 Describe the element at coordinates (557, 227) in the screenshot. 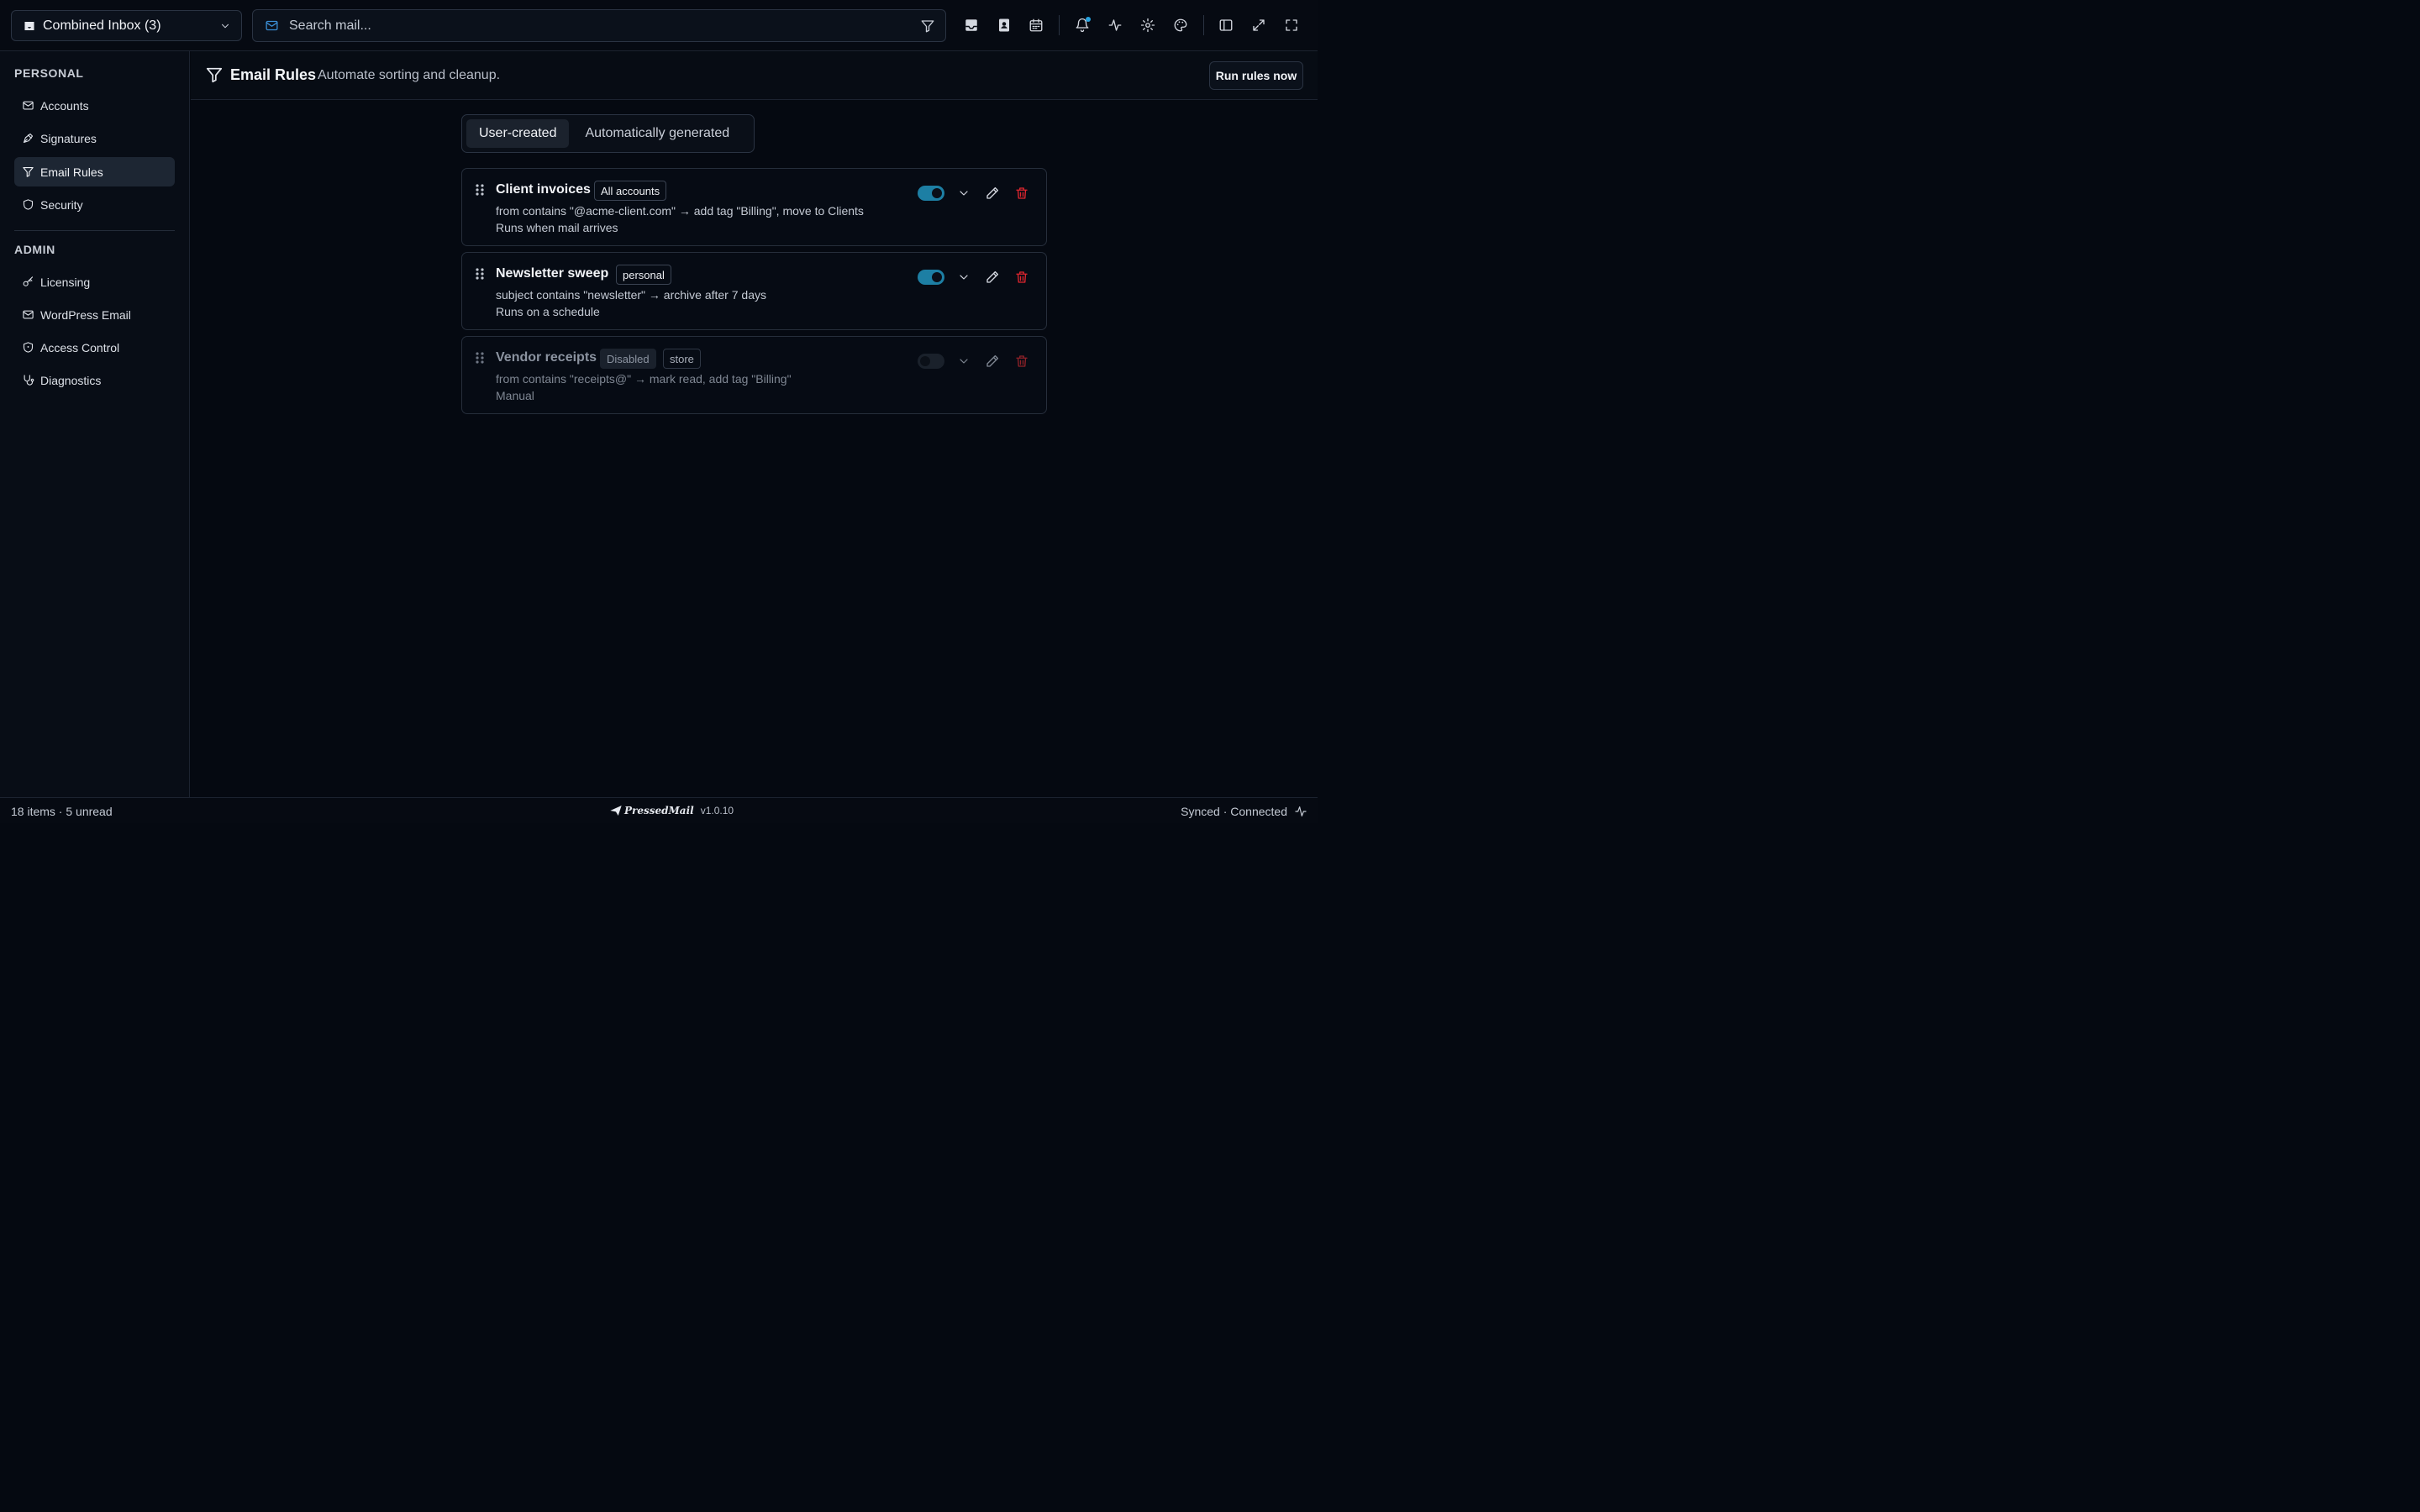

I see `rule-trigger: Runs when mail arrives` at that location.